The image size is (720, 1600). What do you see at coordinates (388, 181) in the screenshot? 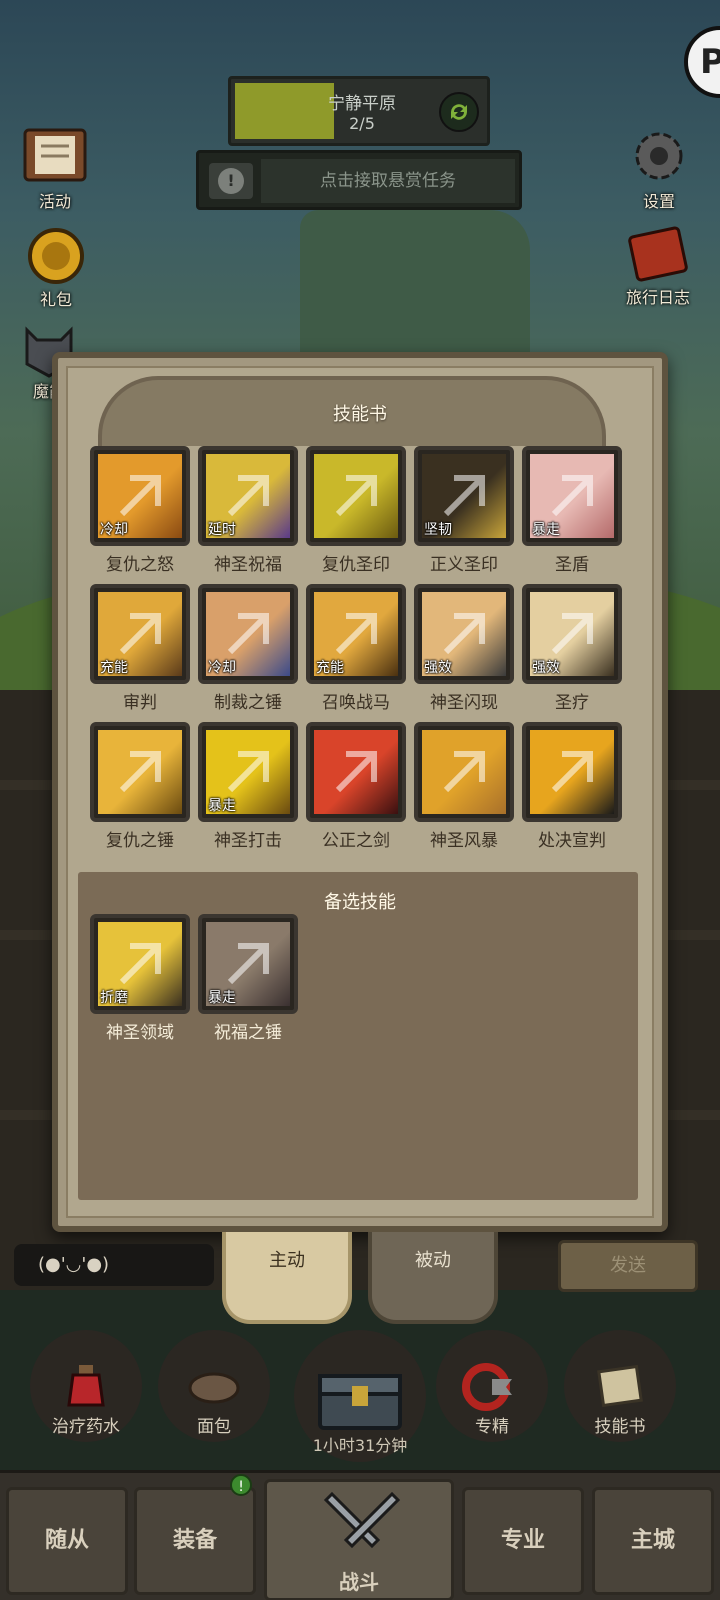
I see `bounty-quest-text: 点击接取悬赏任务` at bounding box center [388, 181].